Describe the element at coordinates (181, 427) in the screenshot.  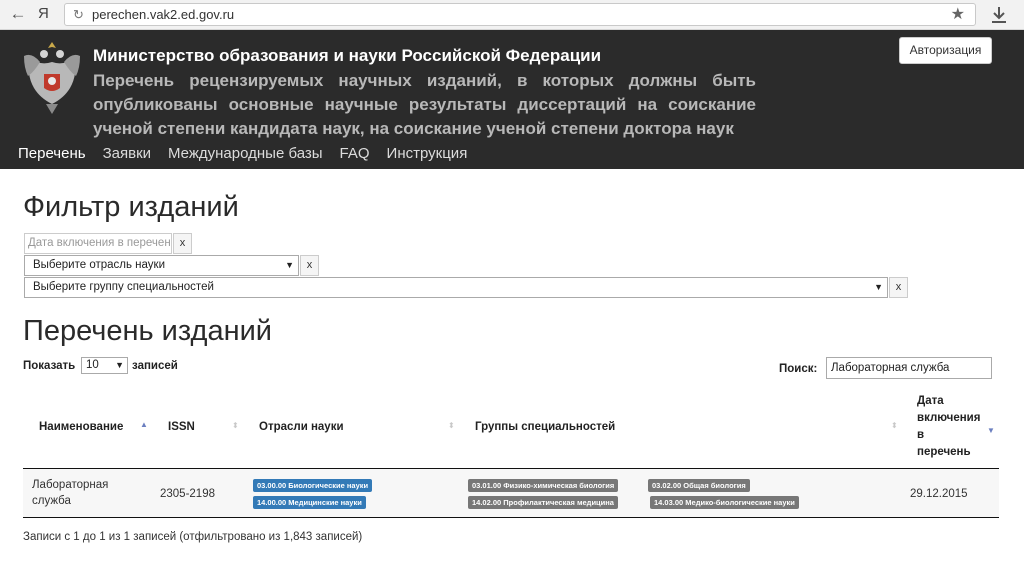
I see `column-header-issn: ISSN` at that location.